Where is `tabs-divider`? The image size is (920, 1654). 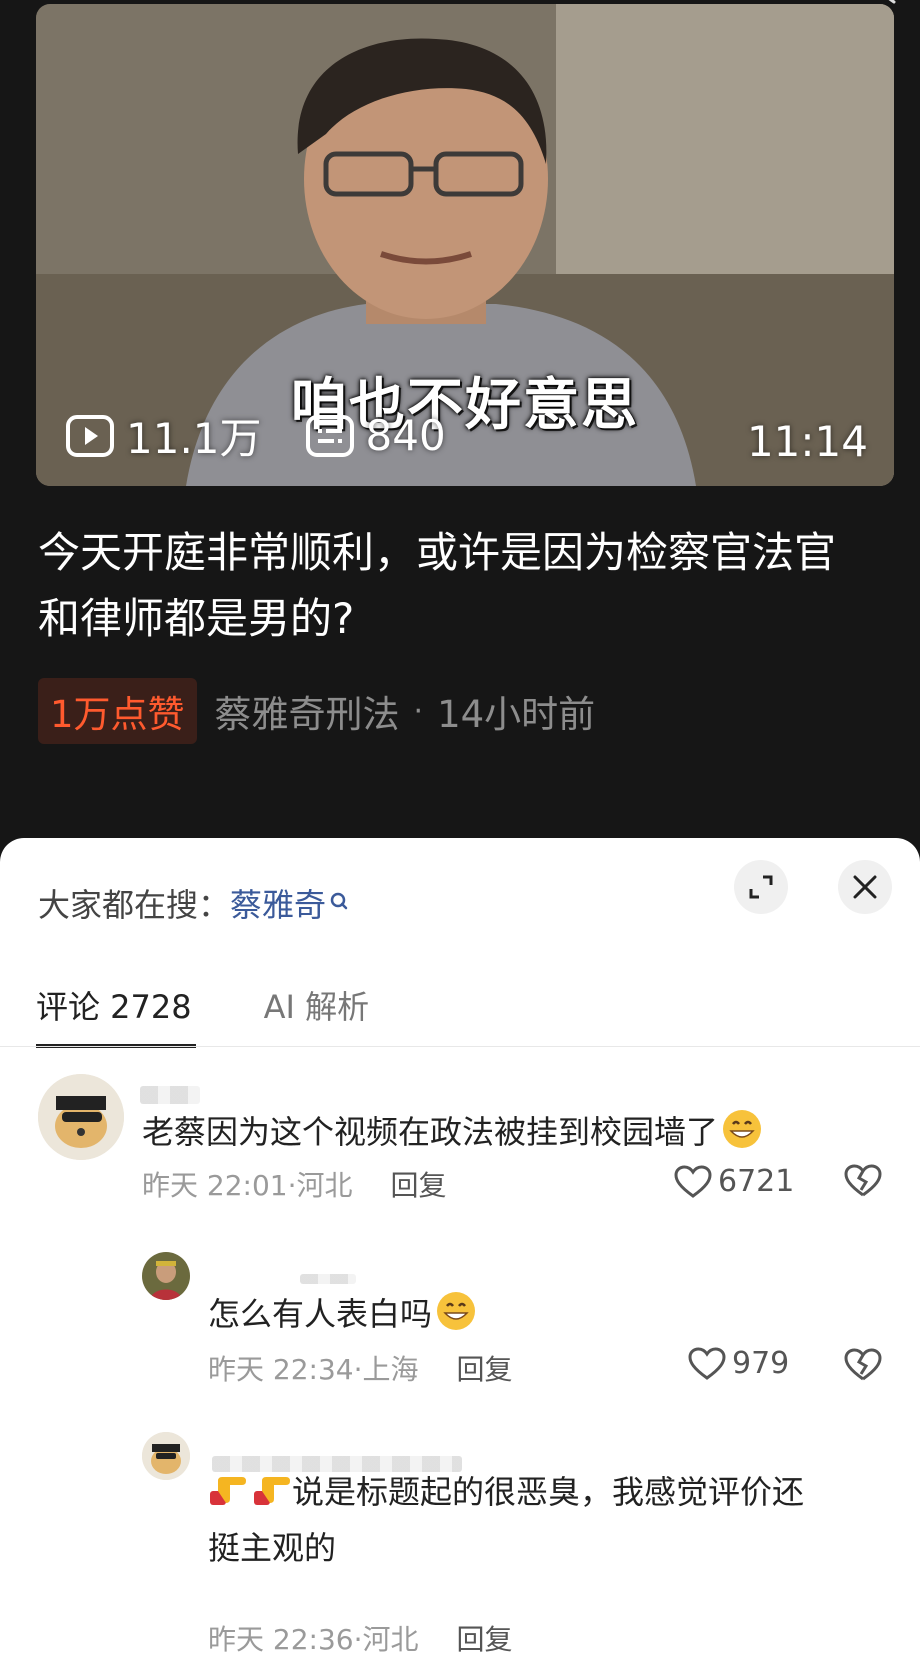
tabs-divider is located at coordinates (460, 1046).